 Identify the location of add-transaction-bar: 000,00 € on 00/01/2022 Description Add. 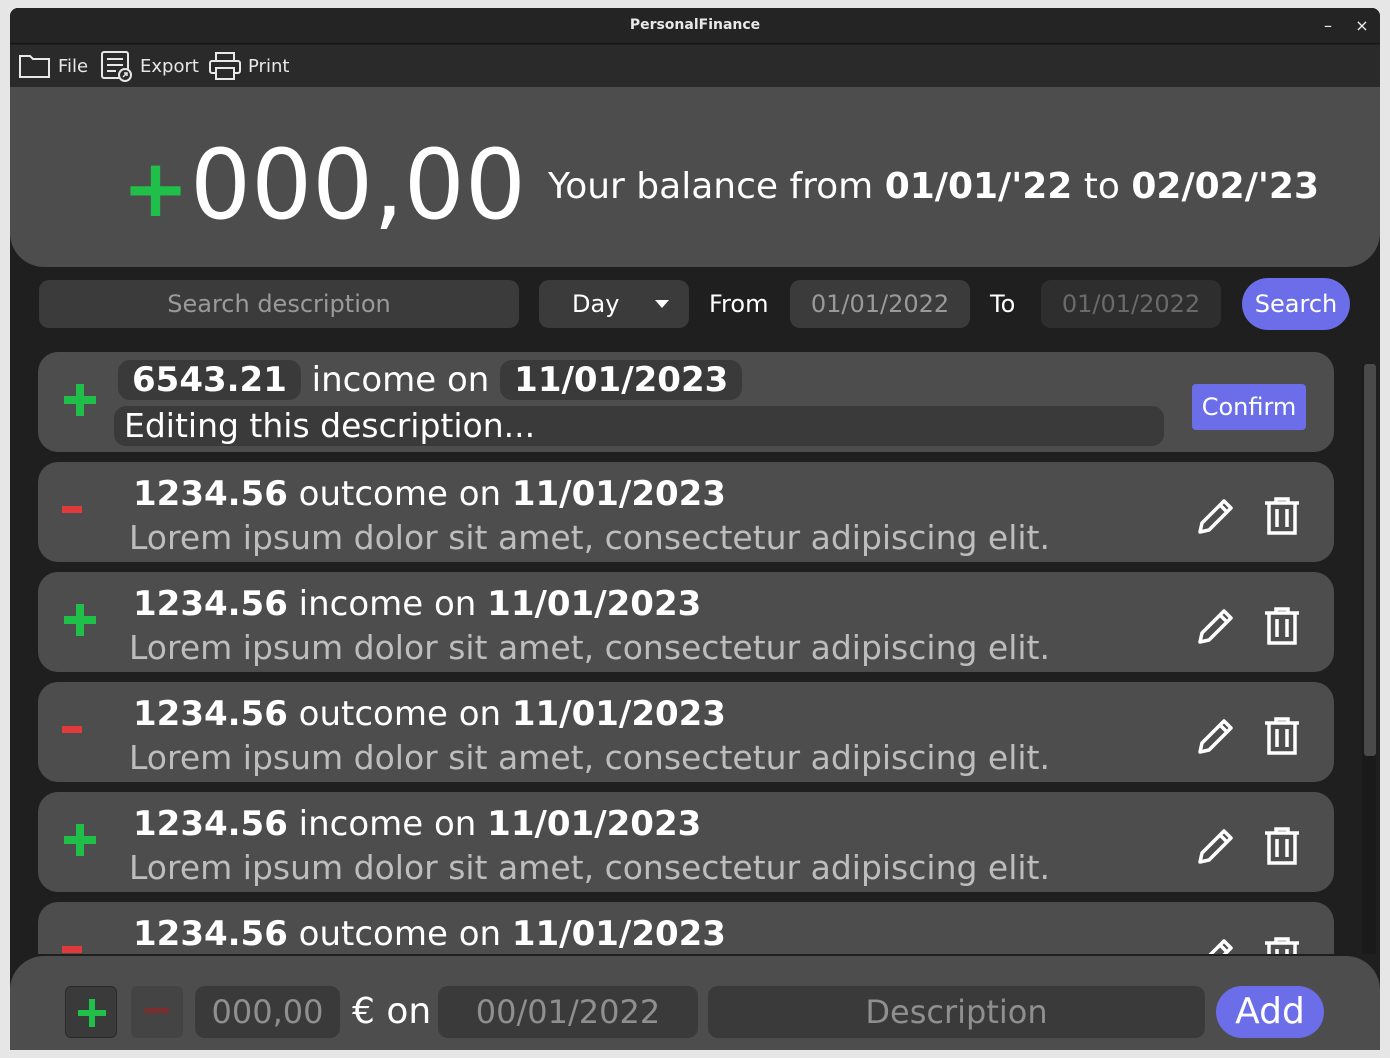
(695, 1003).